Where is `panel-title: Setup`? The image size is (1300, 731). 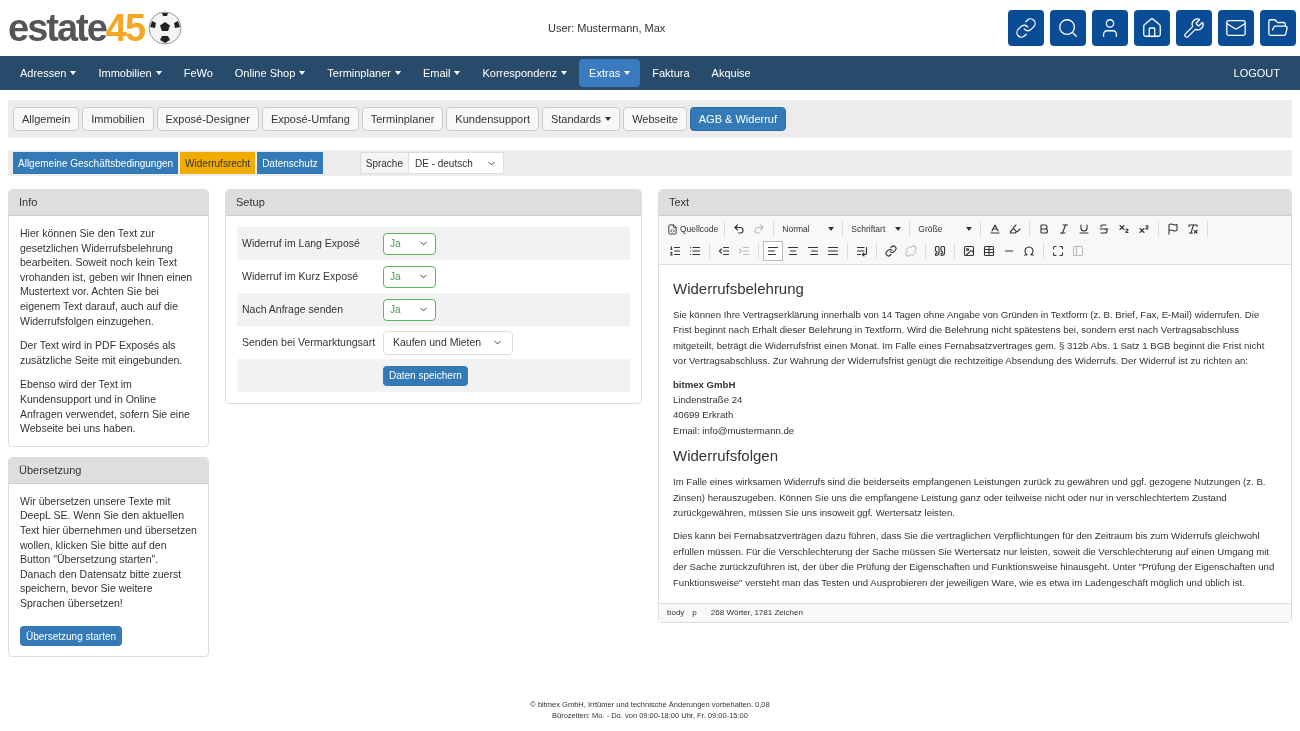
panel-title: Setup is located at coordinates (250, 203).